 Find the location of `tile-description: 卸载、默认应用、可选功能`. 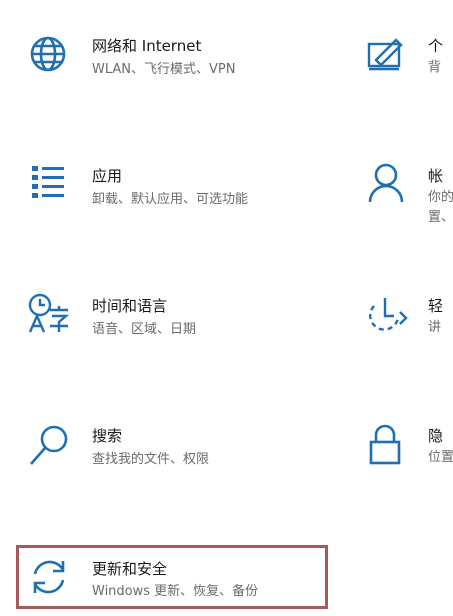

tile-description: 卸载、默认应用、可选功能 is located at coordinates (170, 199).